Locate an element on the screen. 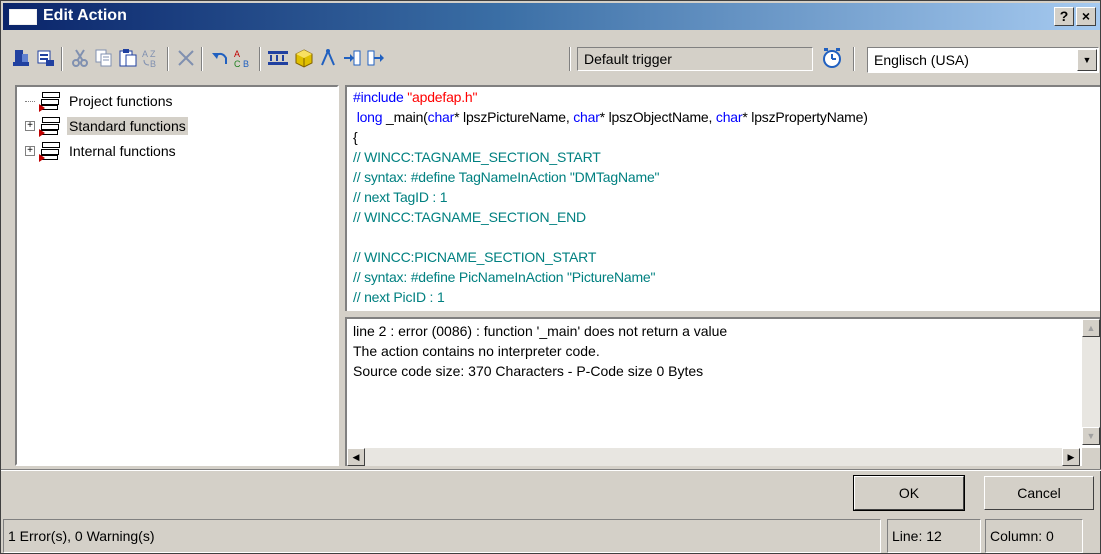  tree-item-internal-functions: + Internal functions is located at coordinates (101, 151).